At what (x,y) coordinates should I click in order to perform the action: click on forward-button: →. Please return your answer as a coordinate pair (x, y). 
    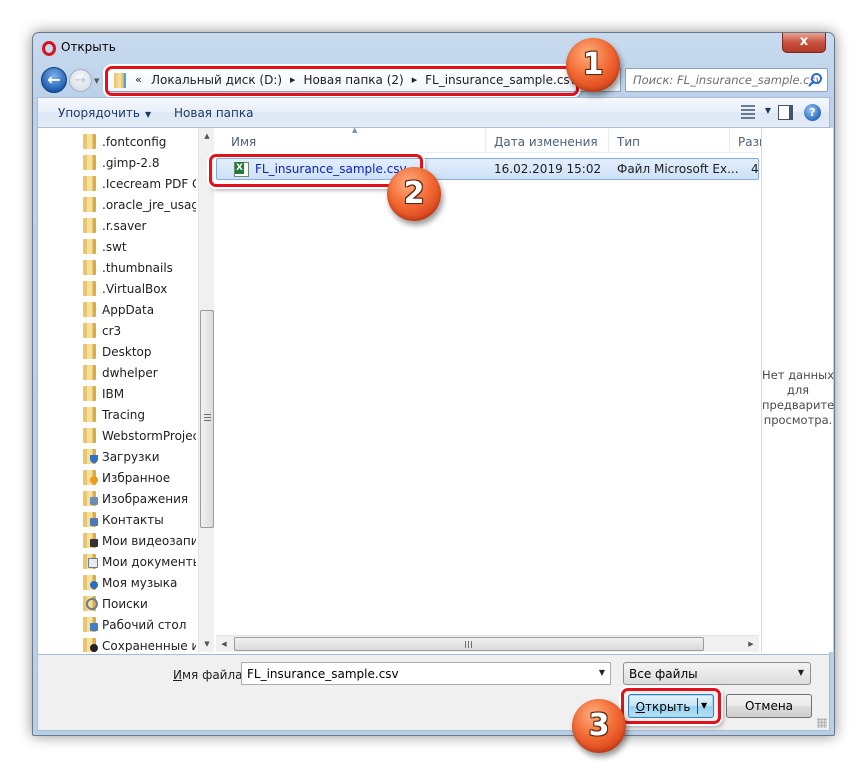
    Looking at the image, I should click on (80, 80).